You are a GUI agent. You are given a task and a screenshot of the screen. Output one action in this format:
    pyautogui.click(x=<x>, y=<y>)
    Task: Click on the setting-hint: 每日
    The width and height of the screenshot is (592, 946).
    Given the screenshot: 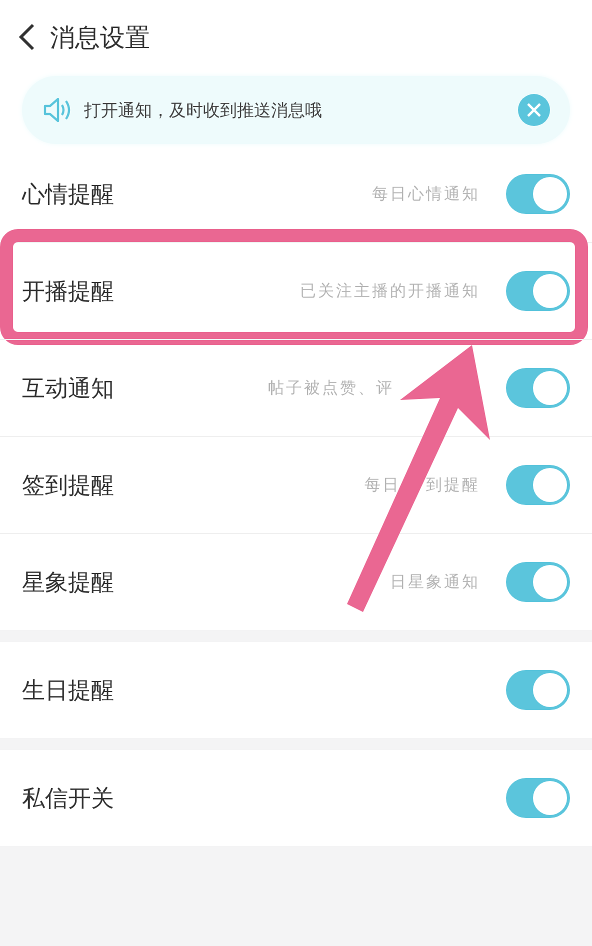 What is the action you would take?
    pyautogui.click(x=382, y=485)
    